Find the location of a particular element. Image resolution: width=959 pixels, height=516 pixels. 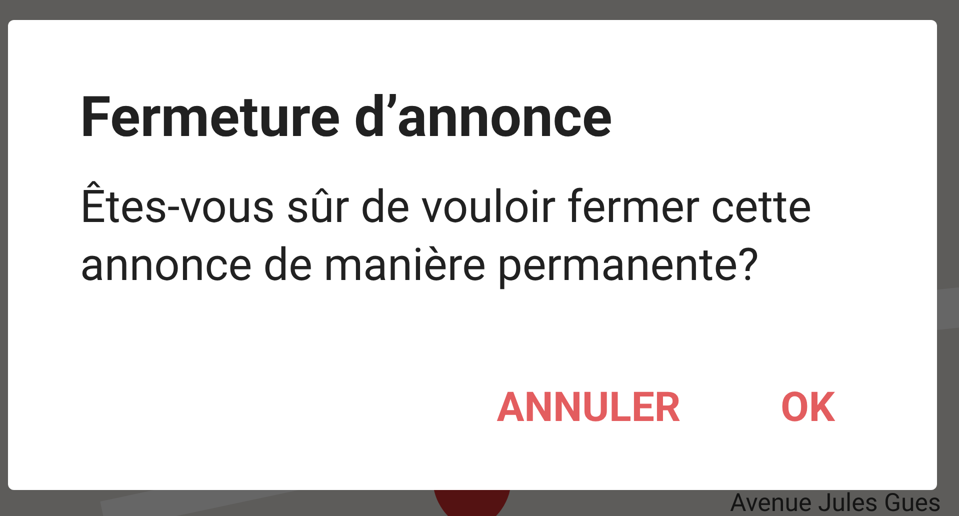

dialog-button: ANNULER is located at coordinates (588, 408).